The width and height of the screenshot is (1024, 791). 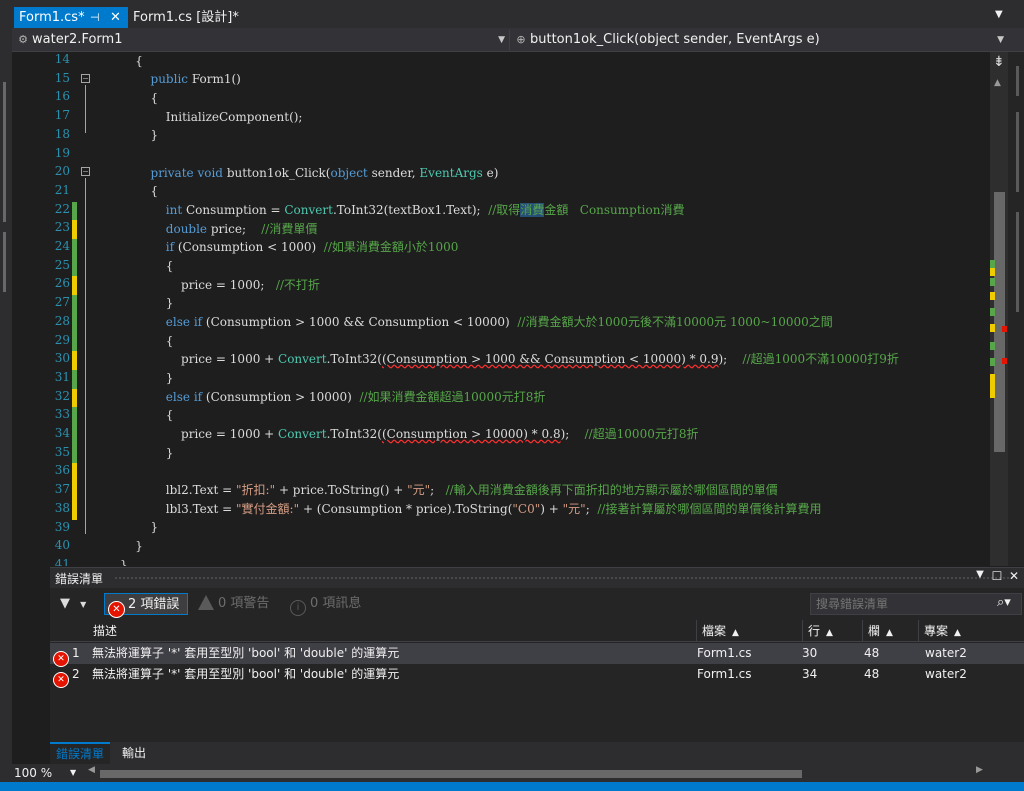 What do you see at coordinates (336, 603) in the screenshot?
I see `messages-toggle-label: 0 項訊息` at bounding box center [336, 603].